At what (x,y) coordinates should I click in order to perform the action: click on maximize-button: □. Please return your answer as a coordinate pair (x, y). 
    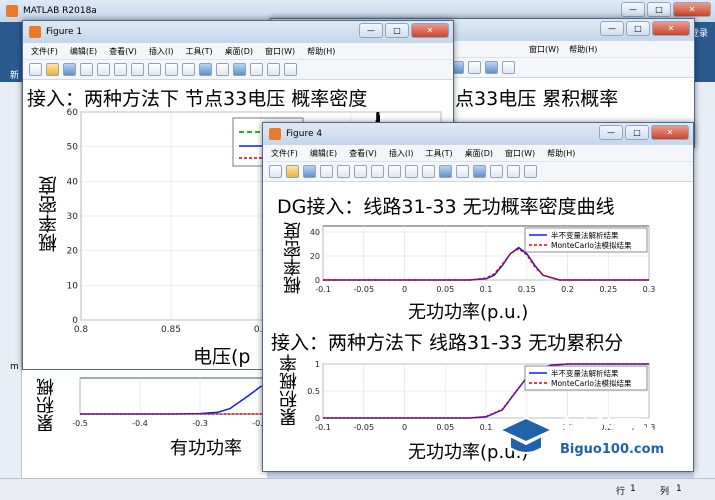
    Looking at the image, I should click on (659, 9).